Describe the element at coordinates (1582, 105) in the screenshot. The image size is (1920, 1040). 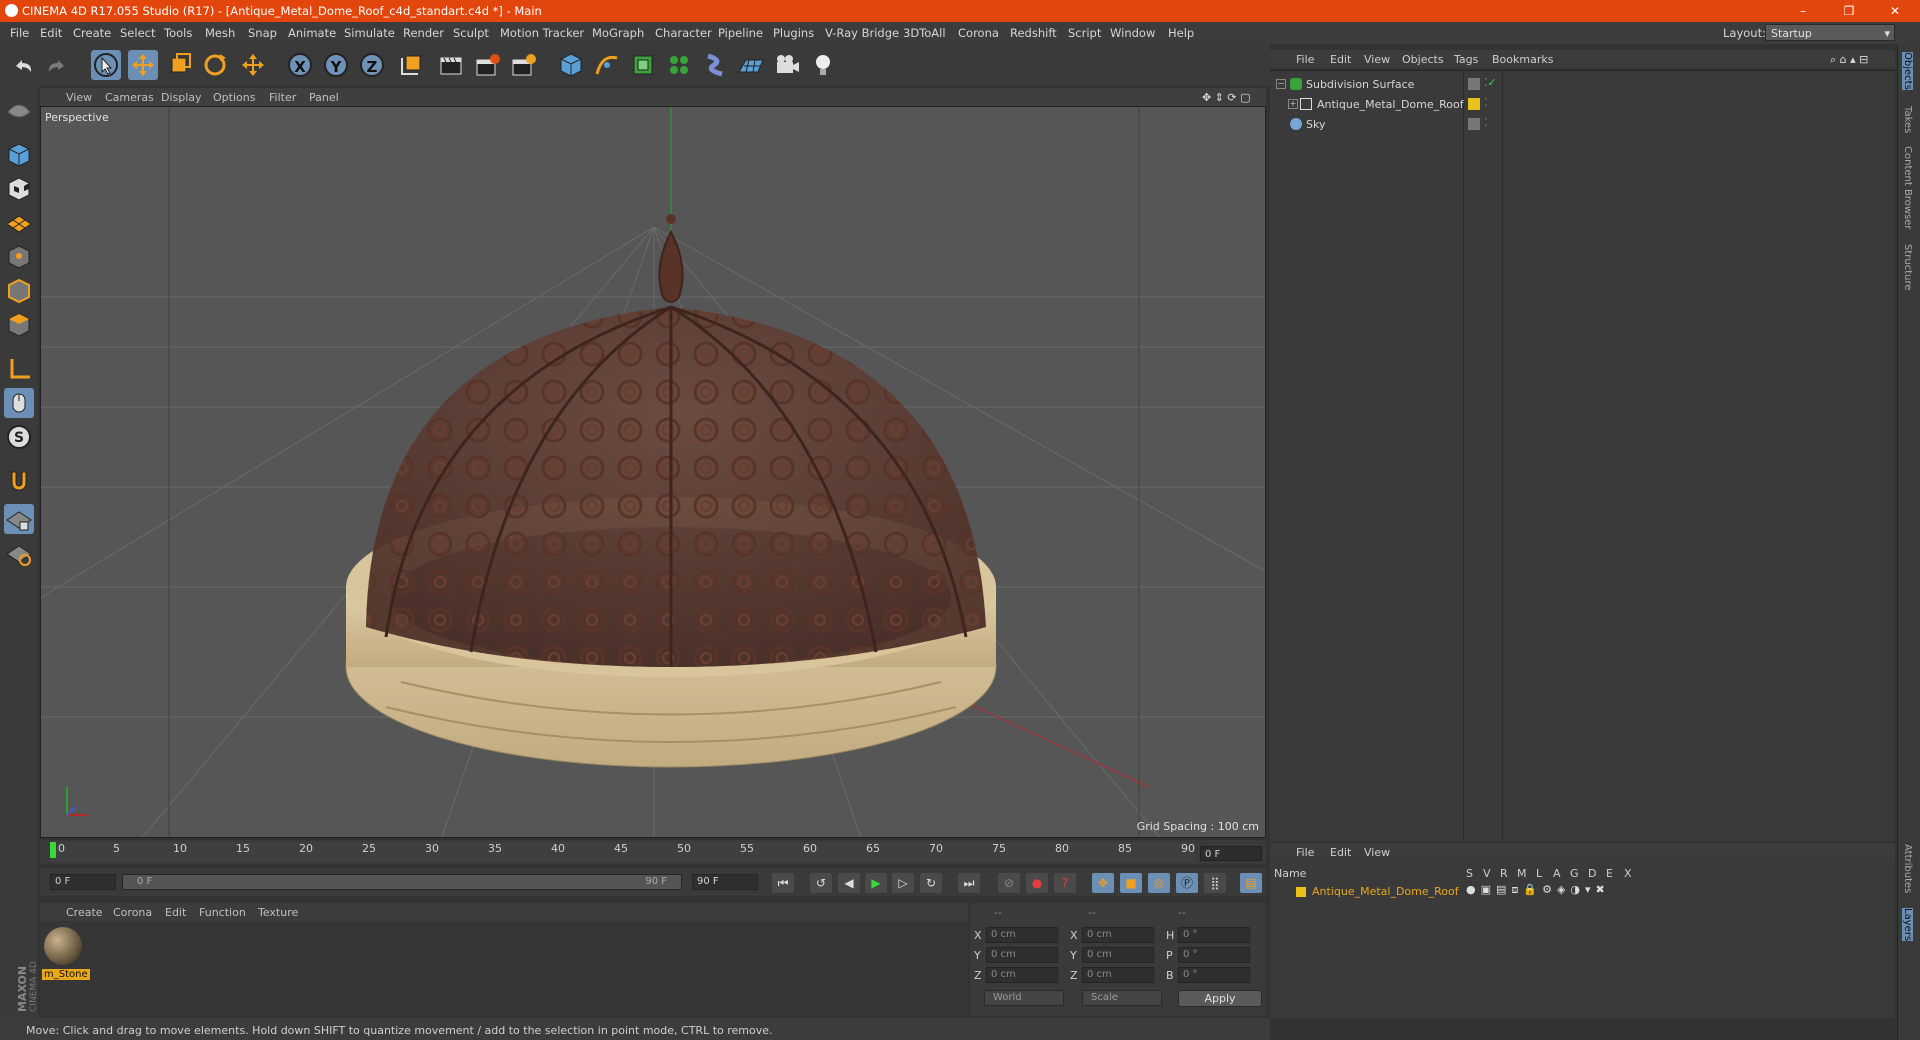
I see `object-row: + Antique_Metal_Dome_Roof ⁚` at that location.